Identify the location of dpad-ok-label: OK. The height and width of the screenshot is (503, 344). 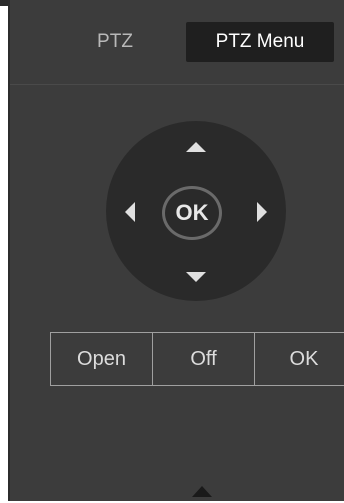
(192, 212).